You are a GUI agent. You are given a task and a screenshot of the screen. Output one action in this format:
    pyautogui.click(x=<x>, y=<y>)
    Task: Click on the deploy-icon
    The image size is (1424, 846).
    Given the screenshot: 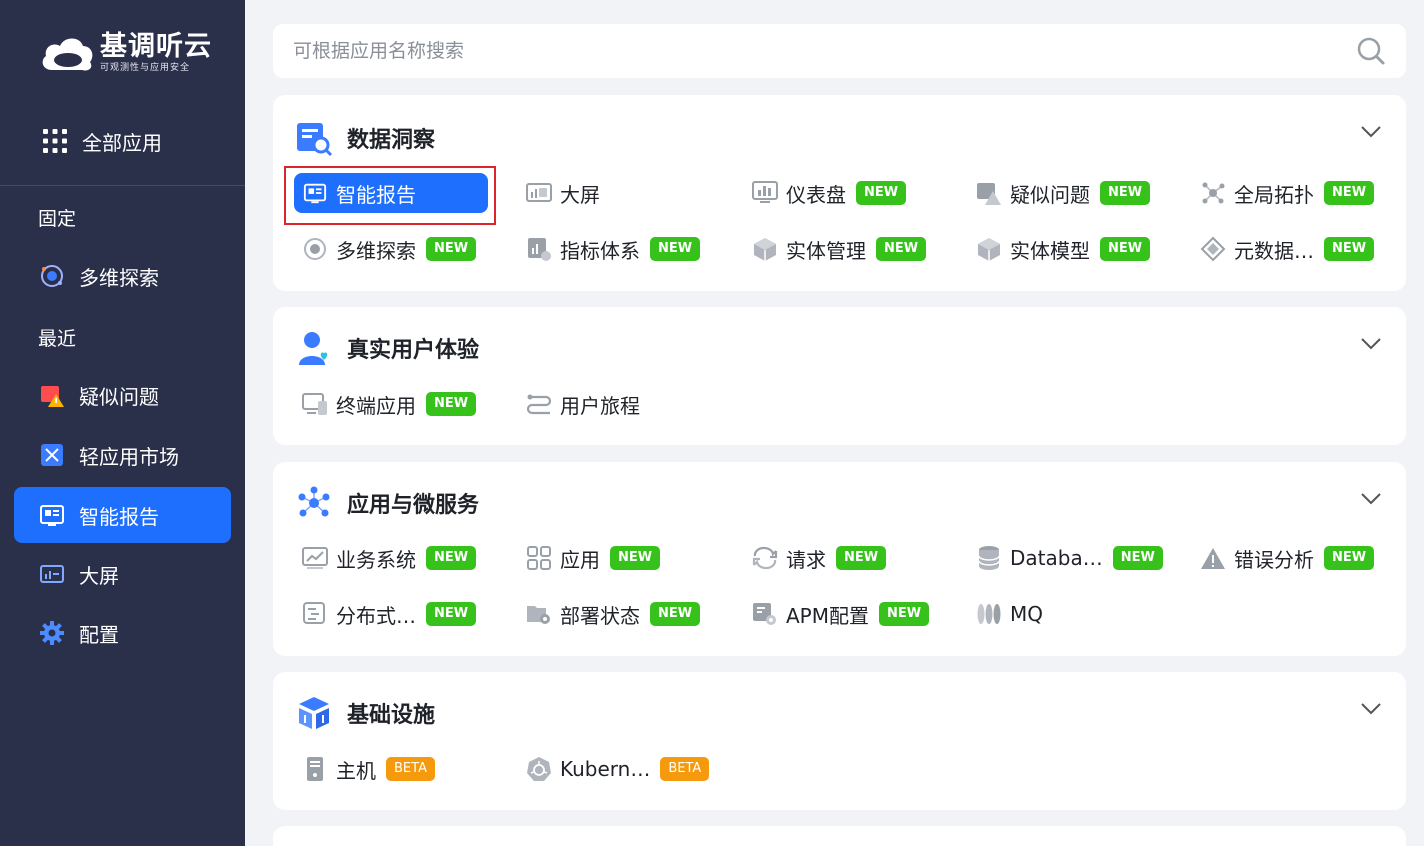 What is the action you would take?
    pyautogui.click(x=539, y=614)
    